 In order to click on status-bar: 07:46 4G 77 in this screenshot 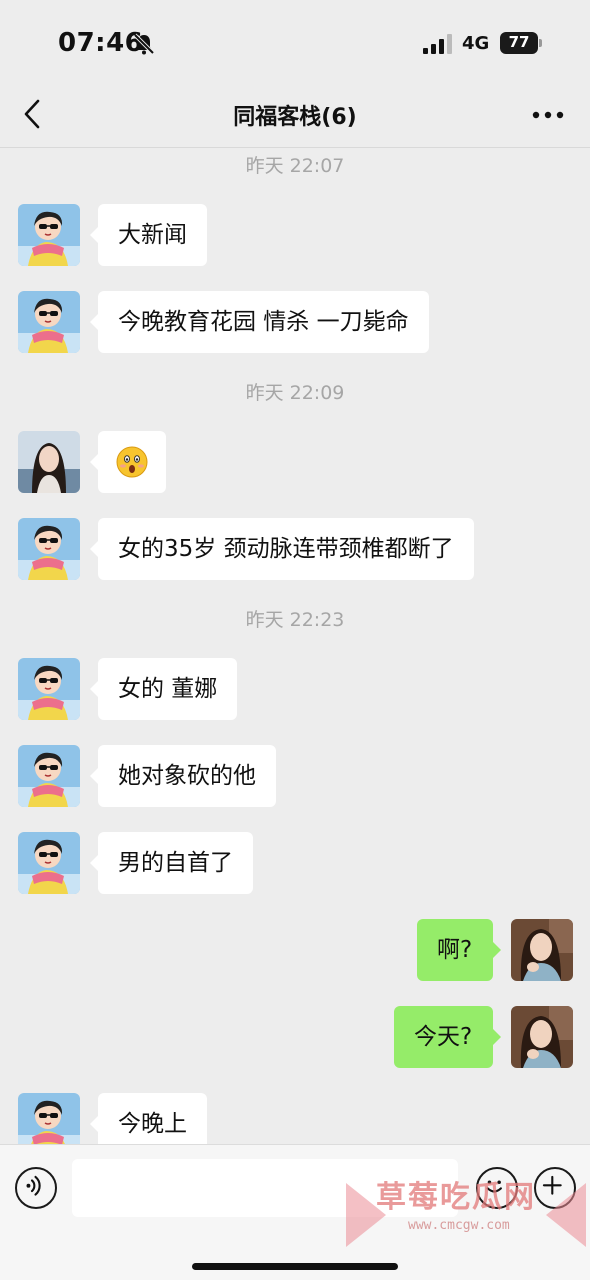, I will do `click(295, 45)`.